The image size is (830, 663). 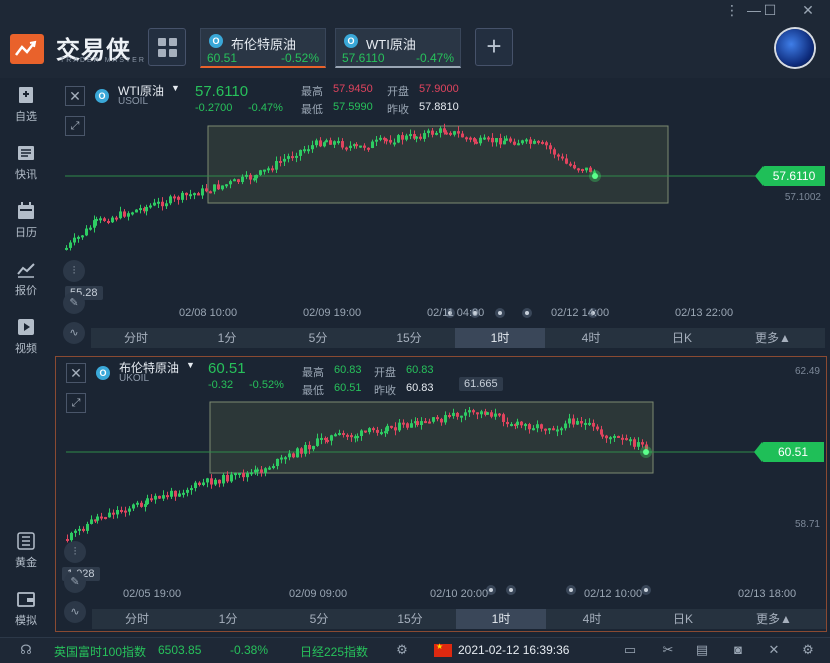 What do you see at coordinates (26, 109) in the screenshot?
I see `sidebar-item-watchlist: 自选` at bounding box center [26, 109].